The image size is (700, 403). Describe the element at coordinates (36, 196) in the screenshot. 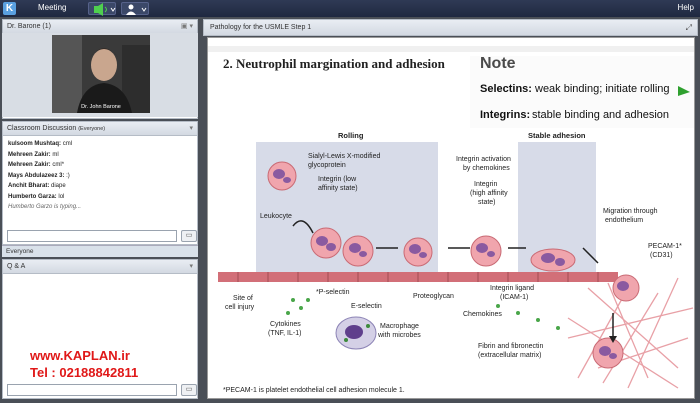

I see `chat-message: Humberto Garza: lol` at that location.